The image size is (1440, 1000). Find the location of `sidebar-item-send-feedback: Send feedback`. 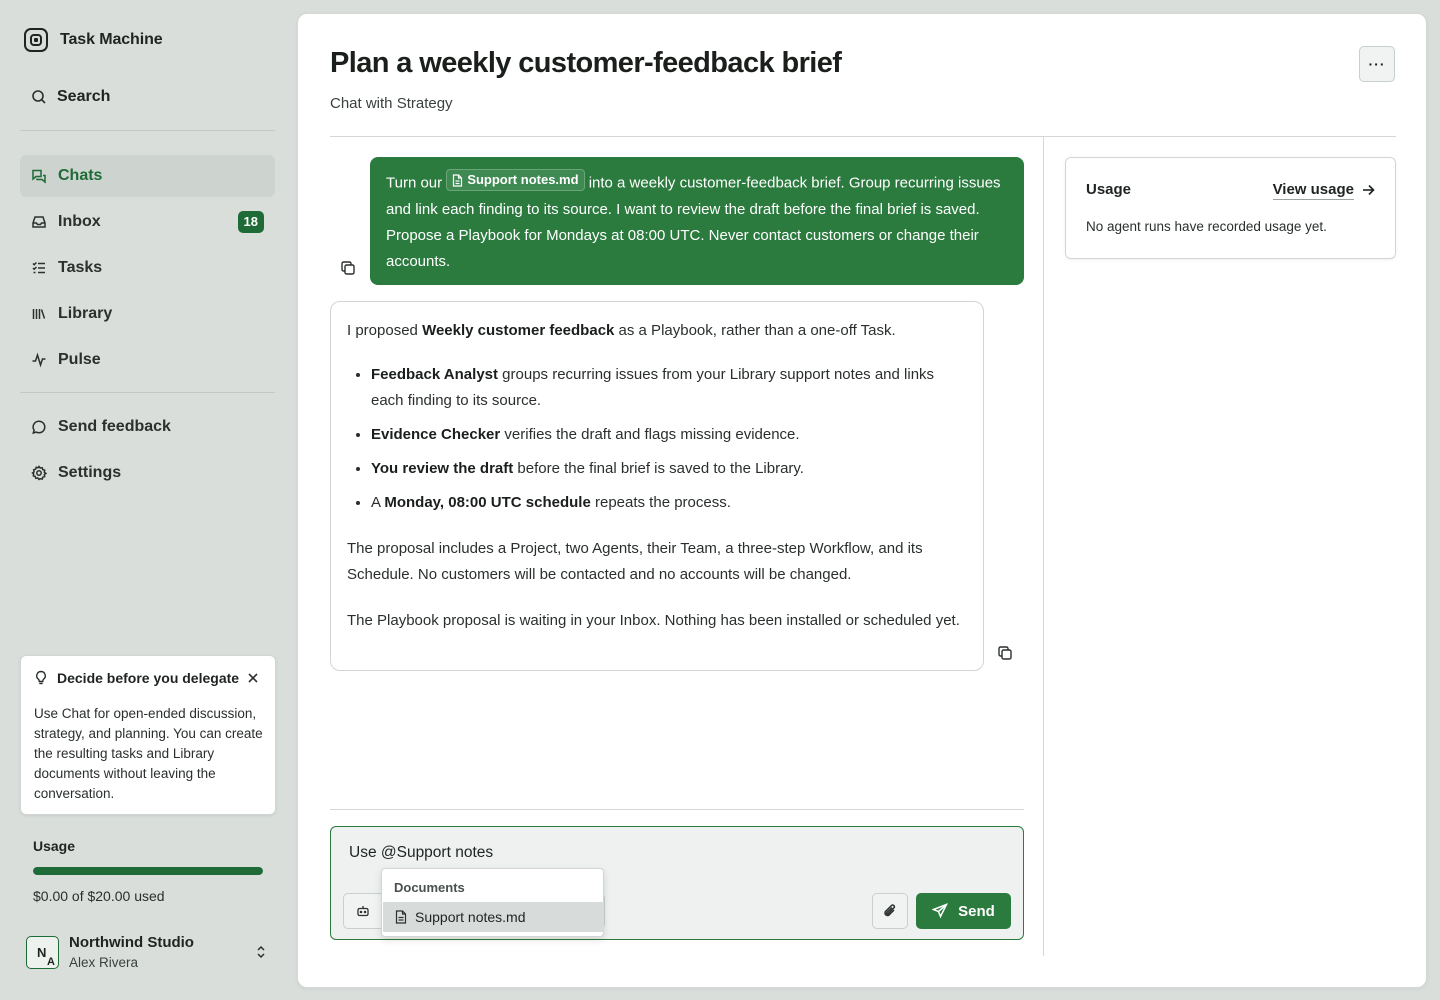

sidebar-item-send-feedback: Send feedback is located at coordinates (147, 427).